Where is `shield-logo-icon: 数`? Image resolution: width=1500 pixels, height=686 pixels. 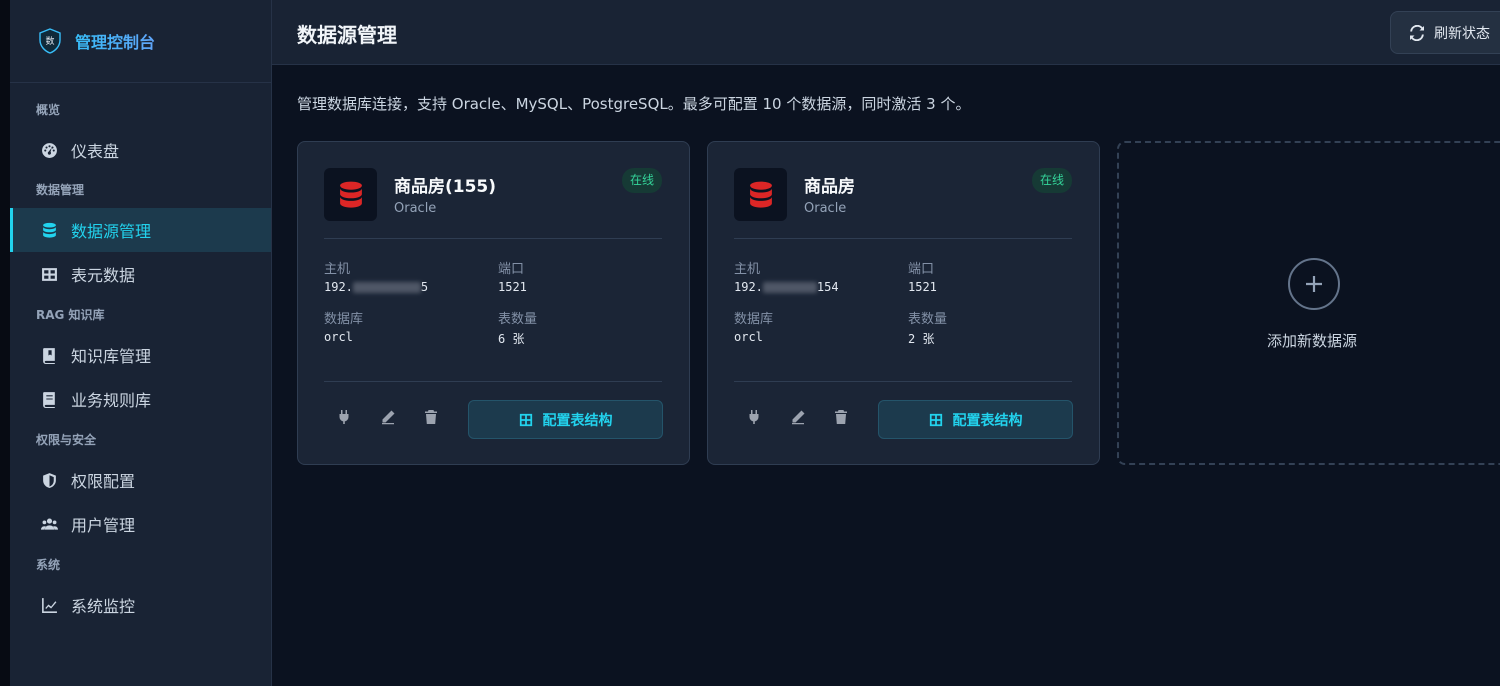 shield-logo-icon: 数 is located at coordinates (50, 41).